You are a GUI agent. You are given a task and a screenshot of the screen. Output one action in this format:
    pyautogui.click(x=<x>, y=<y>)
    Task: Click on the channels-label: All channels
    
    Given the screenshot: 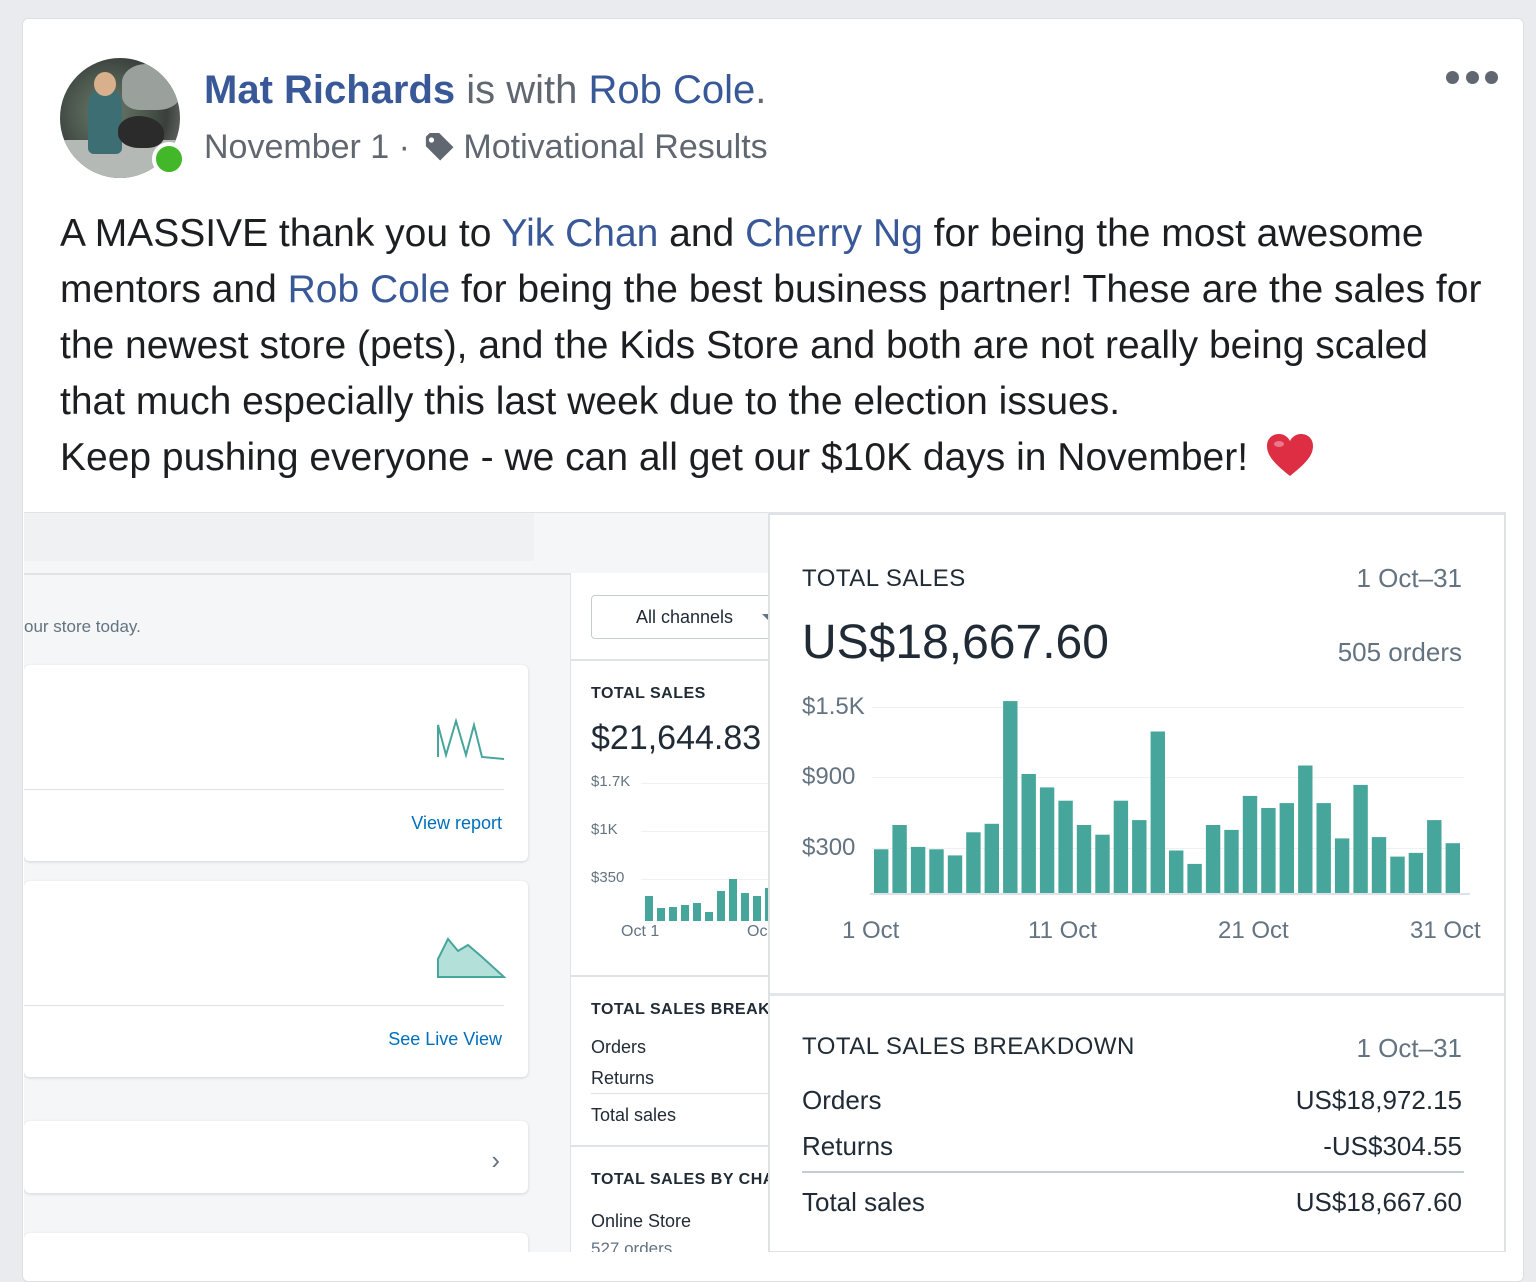 What is the action you would take?
    pyautogui.click(x=685, y=617)
    